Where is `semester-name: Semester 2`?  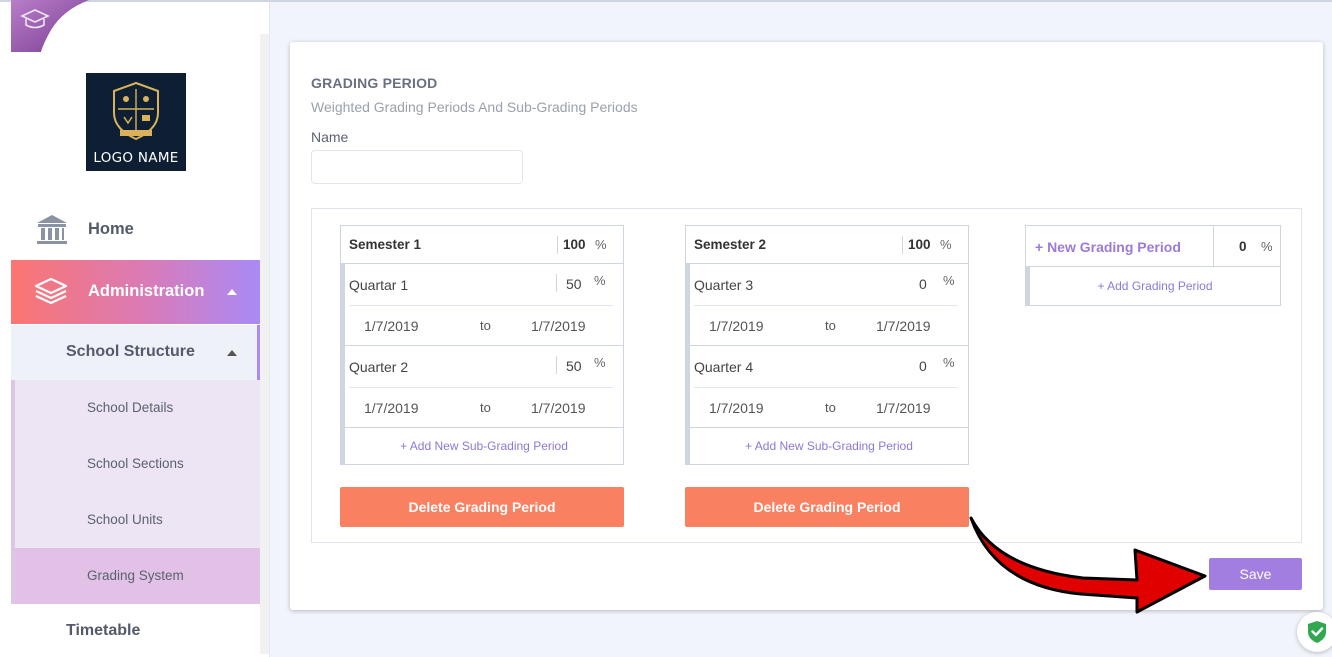
semester-name: Semester 2 is located at coordinates (730, 244).